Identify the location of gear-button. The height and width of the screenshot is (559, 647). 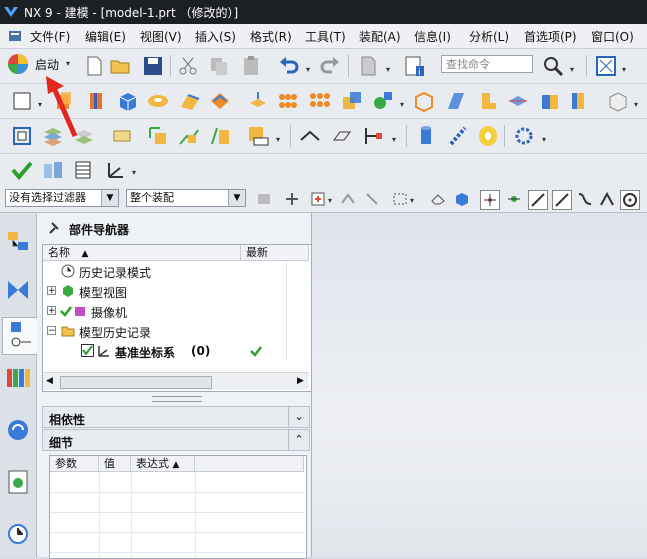
(524, 136).